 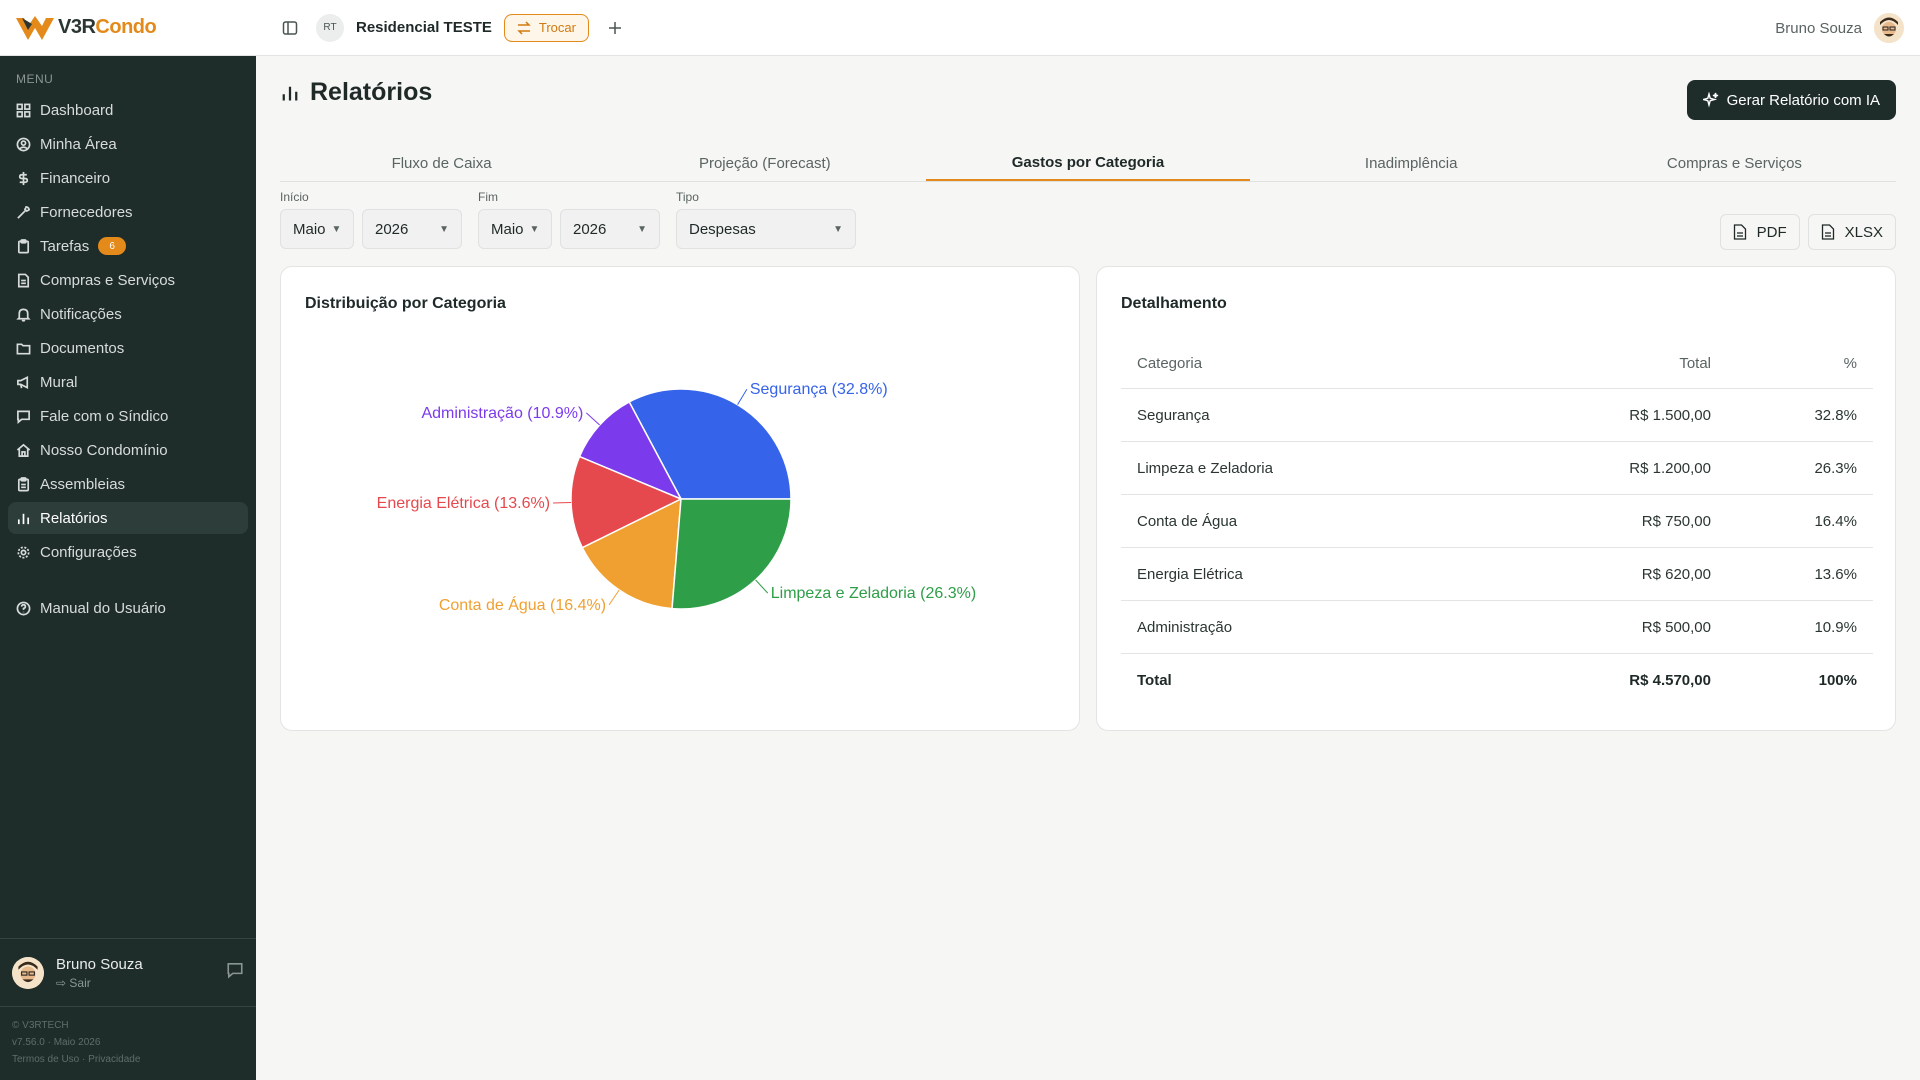 I want to click on swap-arrows-icon, so click(x=524, y=27).